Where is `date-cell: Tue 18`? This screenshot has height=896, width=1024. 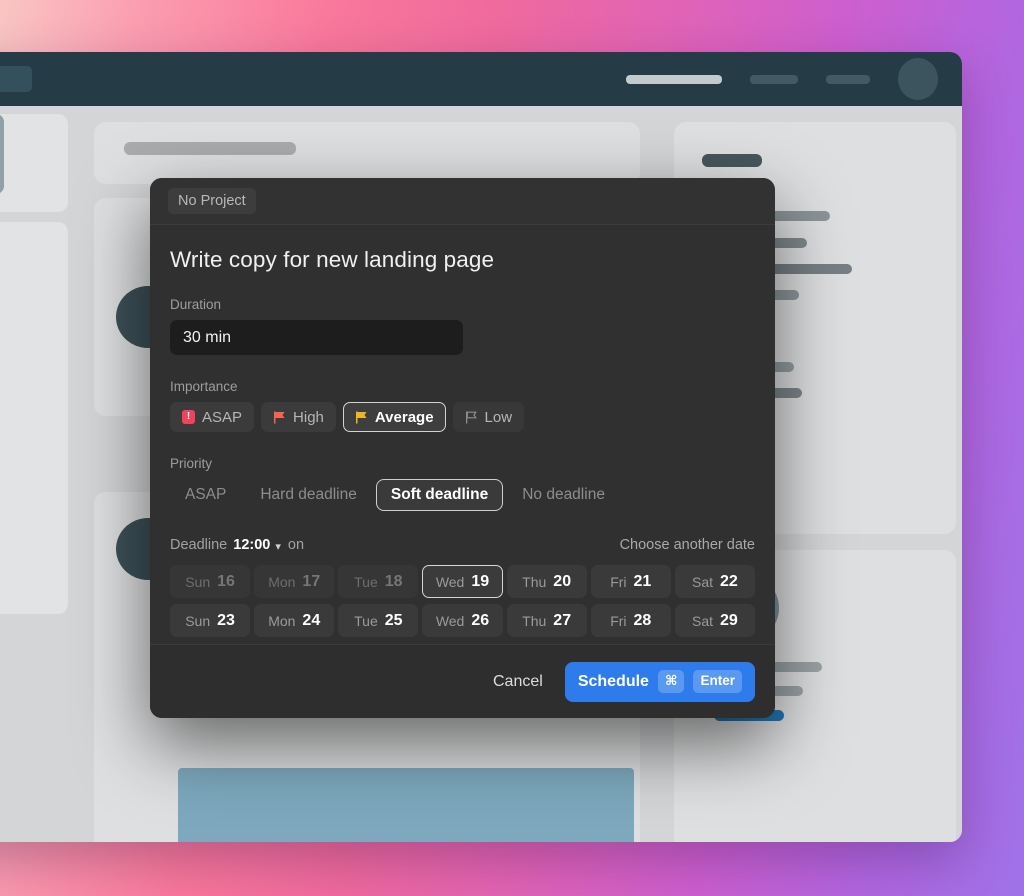
date-cell: Tue 18 is located at coordinates (378, 581).